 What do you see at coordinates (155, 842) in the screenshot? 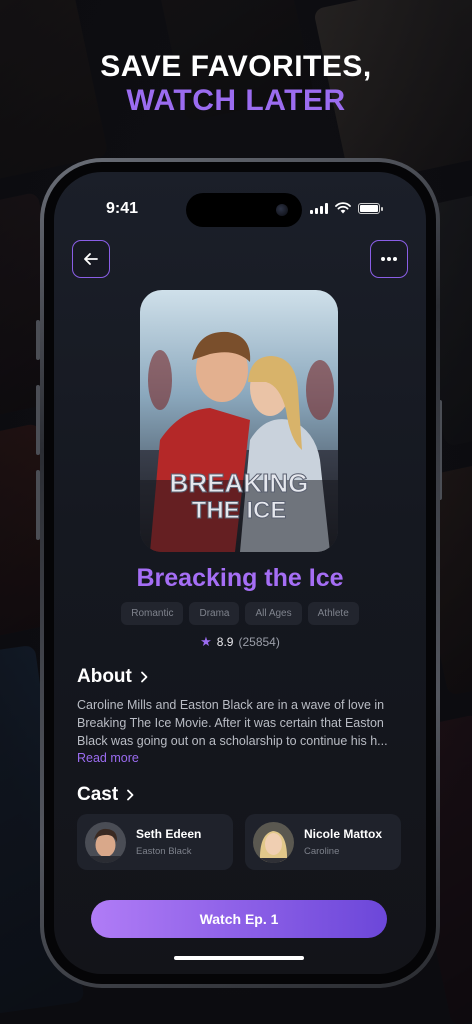
I see `cast-card: Seth Edeen Easton Black` at bounding box center [155, 842].